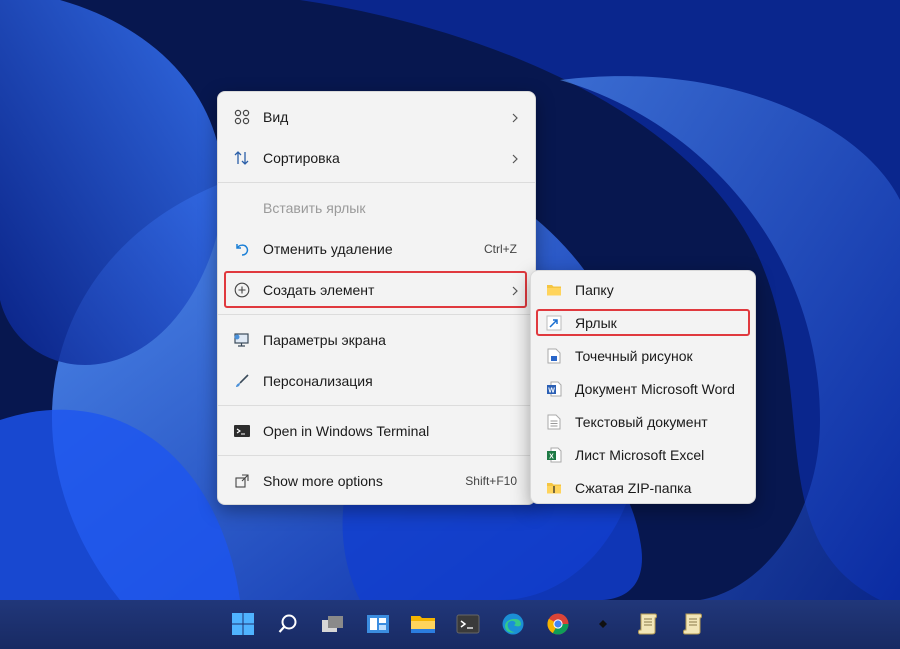  What do you see at coordinates (603, 624) in the screenshot?
I see `app-icon` at bounding box center [603, 624].